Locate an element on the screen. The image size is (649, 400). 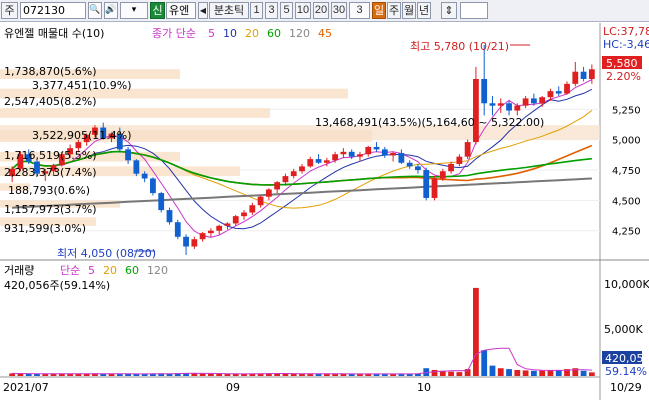
new-badge-label: 신 is located at coordinates (157, 10).